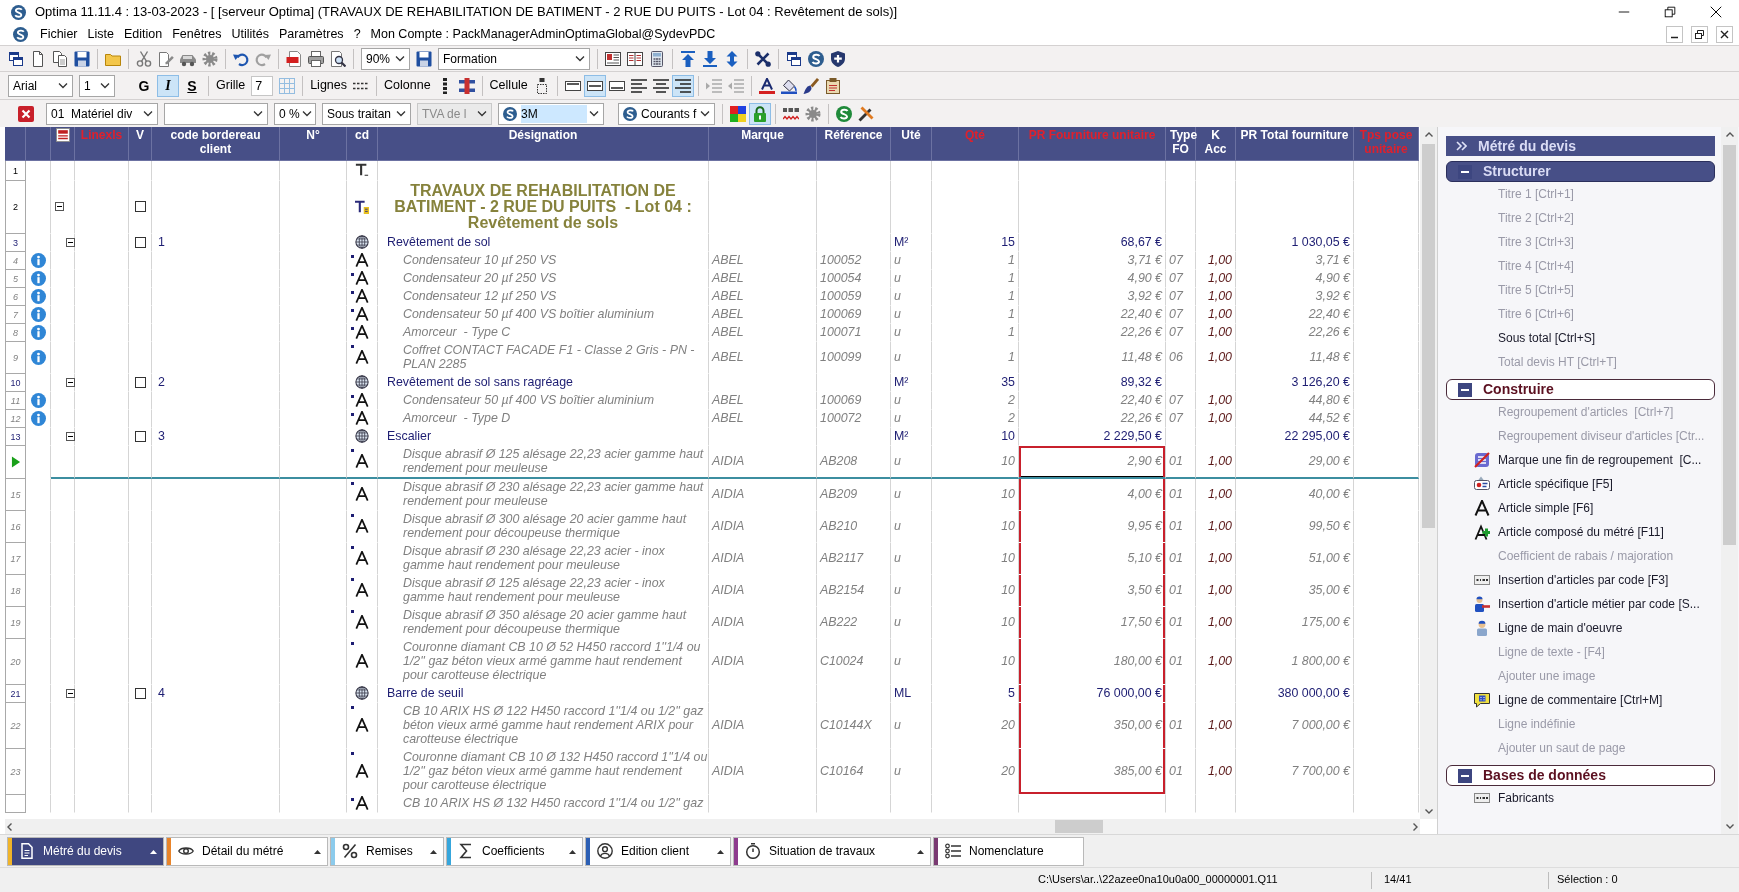 The width and height of the screenshot is (1739, 892). Describe the element at coordinates (763, 58) in the screenshot. I see `crossed-tools-icon` at that location.